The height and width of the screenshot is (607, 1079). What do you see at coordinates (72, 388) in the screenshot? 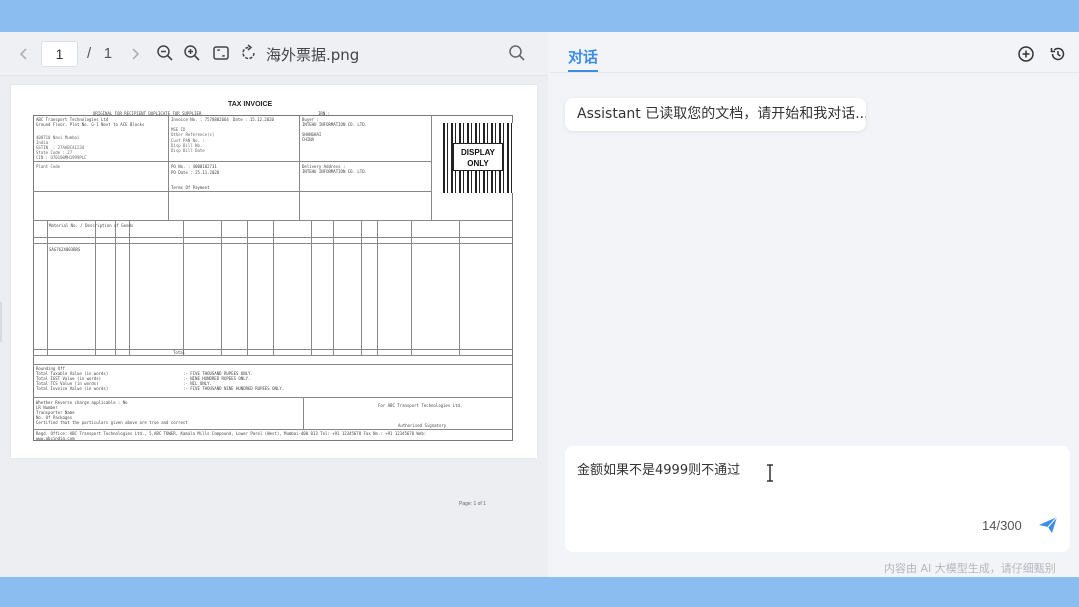
I see `total-invoice-label: Total Invoice Value (in words)` at bounding box center [72, 388].